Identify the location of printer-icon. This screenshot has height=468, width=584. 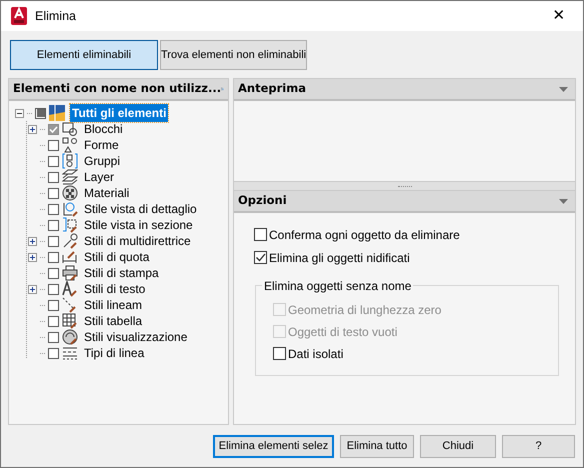
(70, 273).